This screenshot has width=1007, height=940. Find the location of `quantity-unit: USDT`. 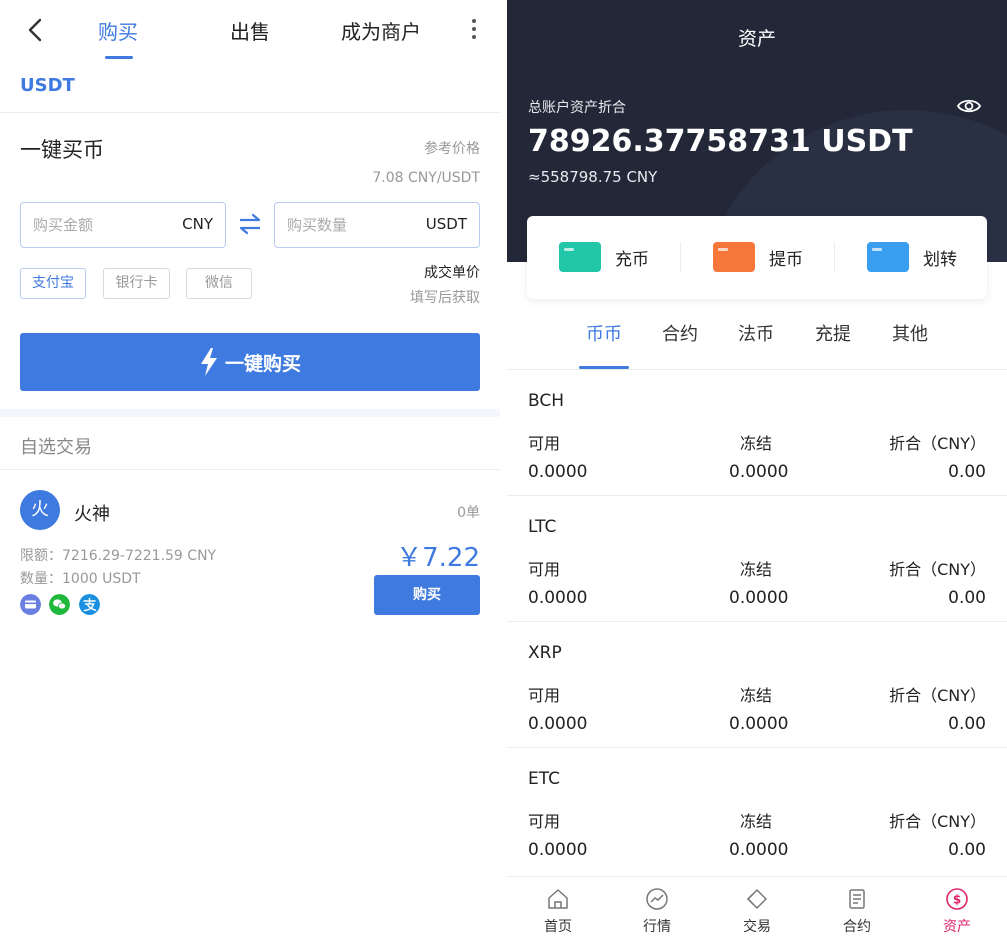

quantity-unit: USDT is located at coordinates (446, 224).